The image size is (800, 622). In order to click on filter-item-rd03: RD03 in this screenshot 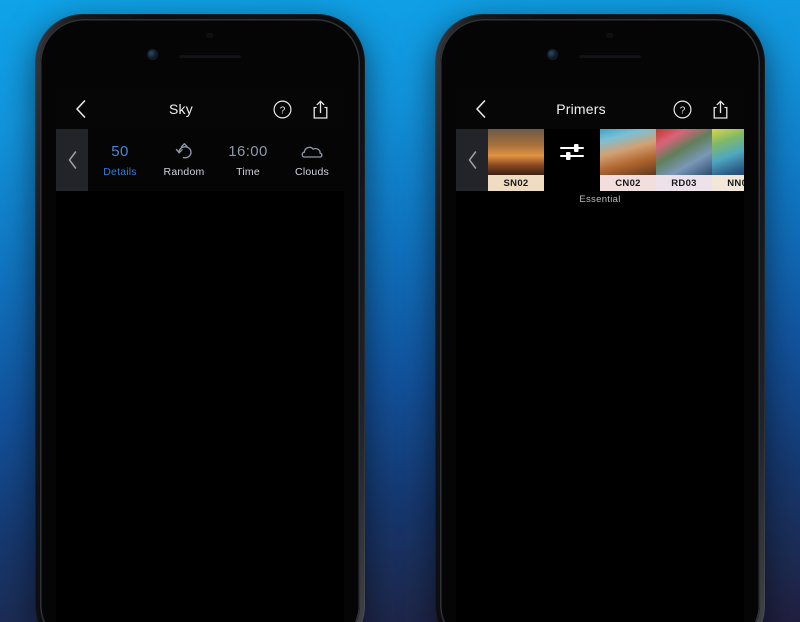, I will do `click(684, 160)`.